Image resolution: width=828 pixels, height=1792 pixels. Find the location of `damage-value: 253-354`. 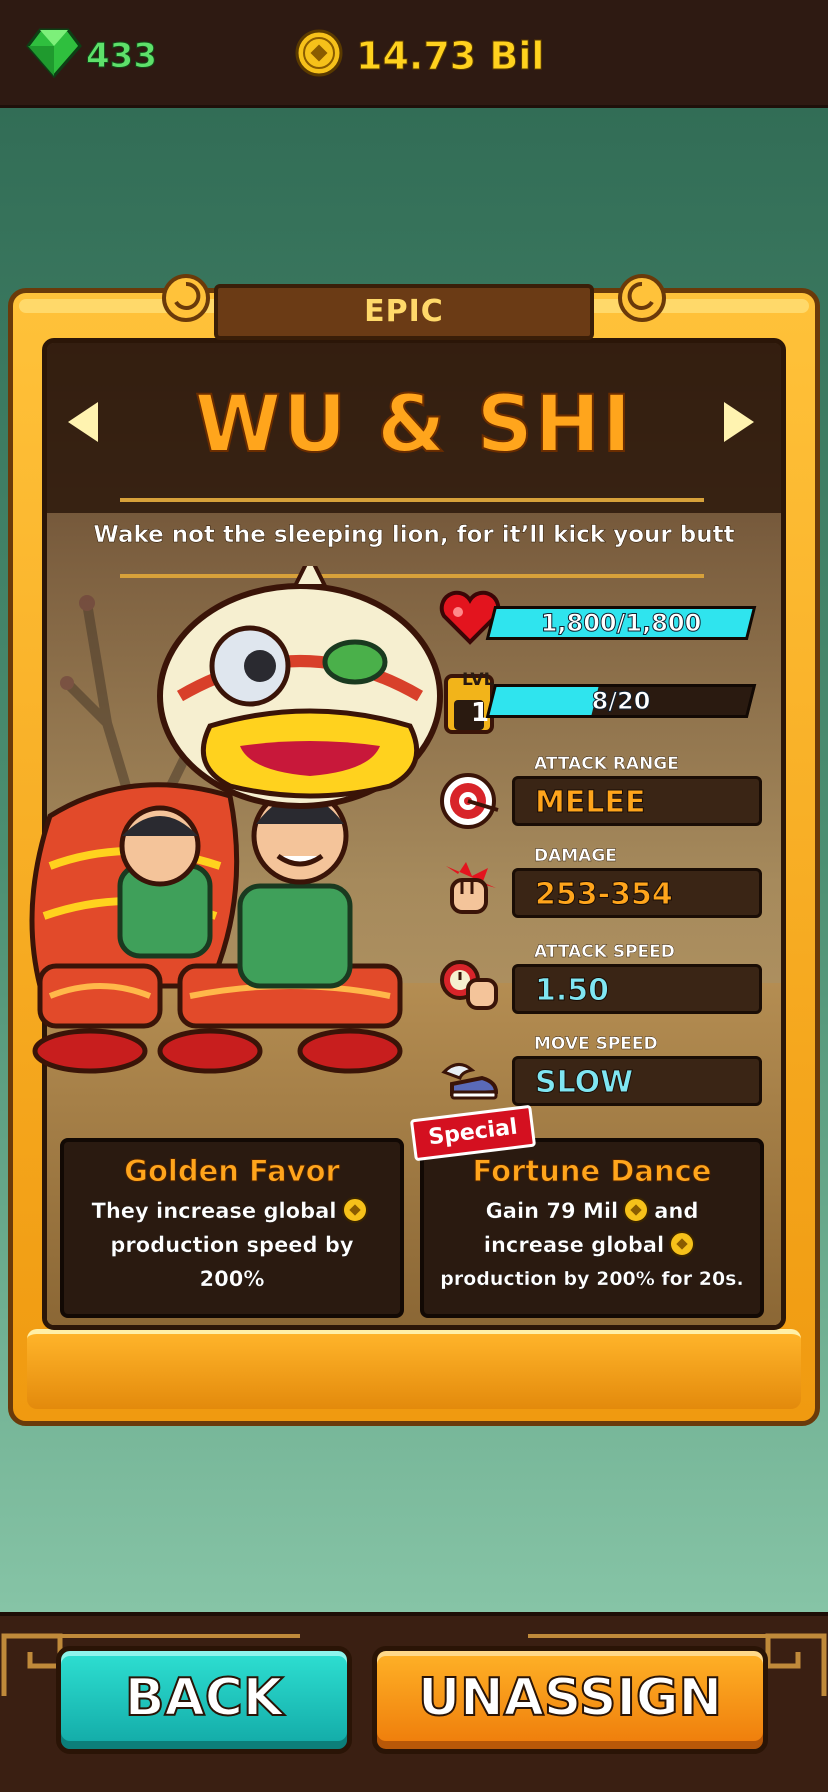

damage-value: 253-354 is located at coordinates (604, 895).